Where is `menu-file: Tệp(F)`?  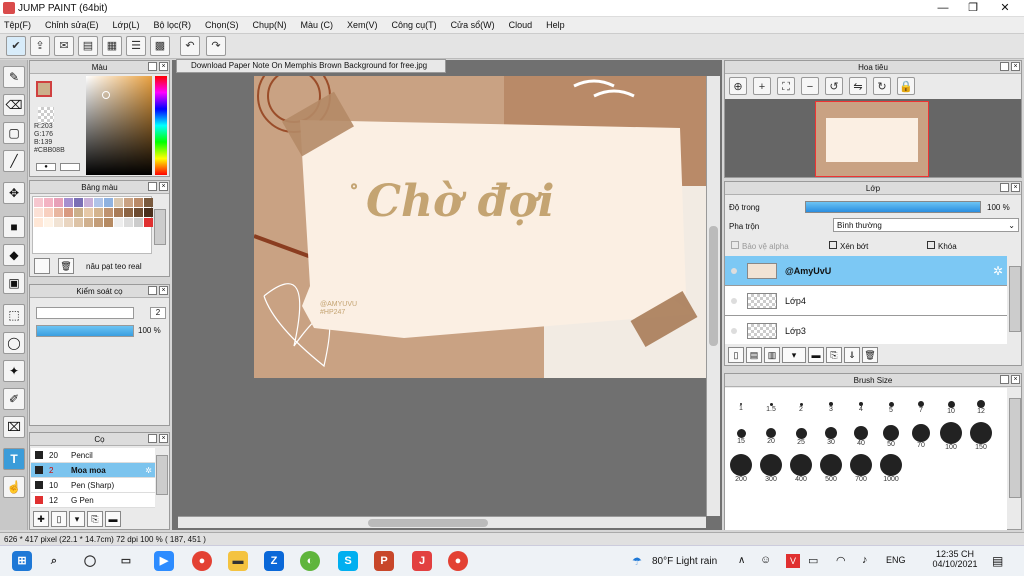 menu-file: Tệp(F) is located at coordinates (17, 25).